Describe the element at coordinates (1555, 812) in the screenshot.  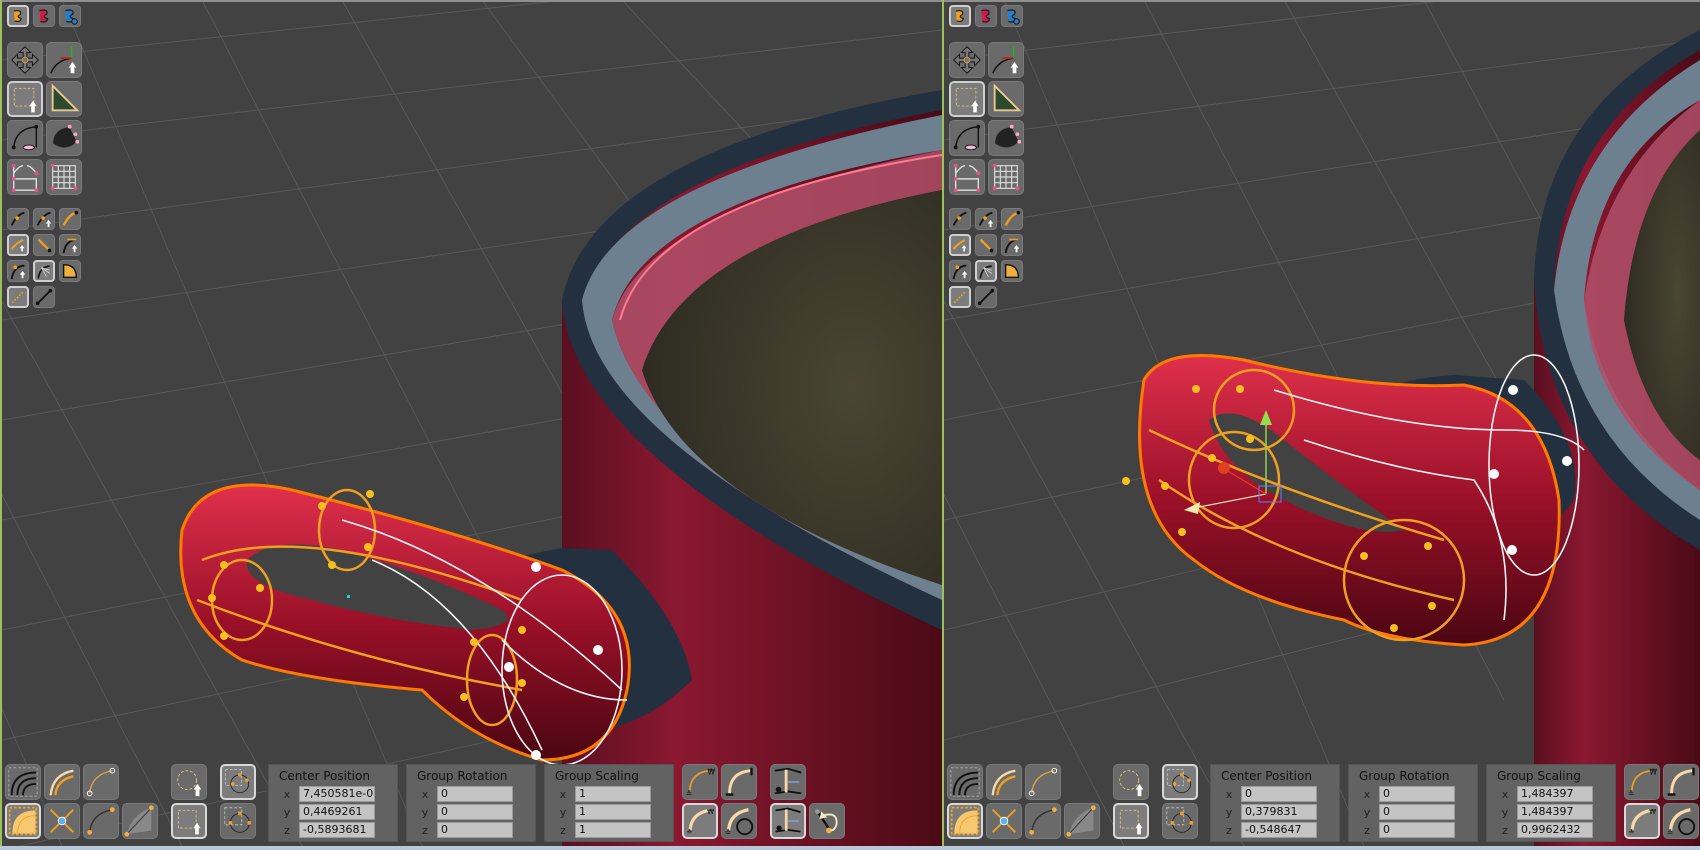
I see `group-scaling-y-field: 1,484397` at that location.